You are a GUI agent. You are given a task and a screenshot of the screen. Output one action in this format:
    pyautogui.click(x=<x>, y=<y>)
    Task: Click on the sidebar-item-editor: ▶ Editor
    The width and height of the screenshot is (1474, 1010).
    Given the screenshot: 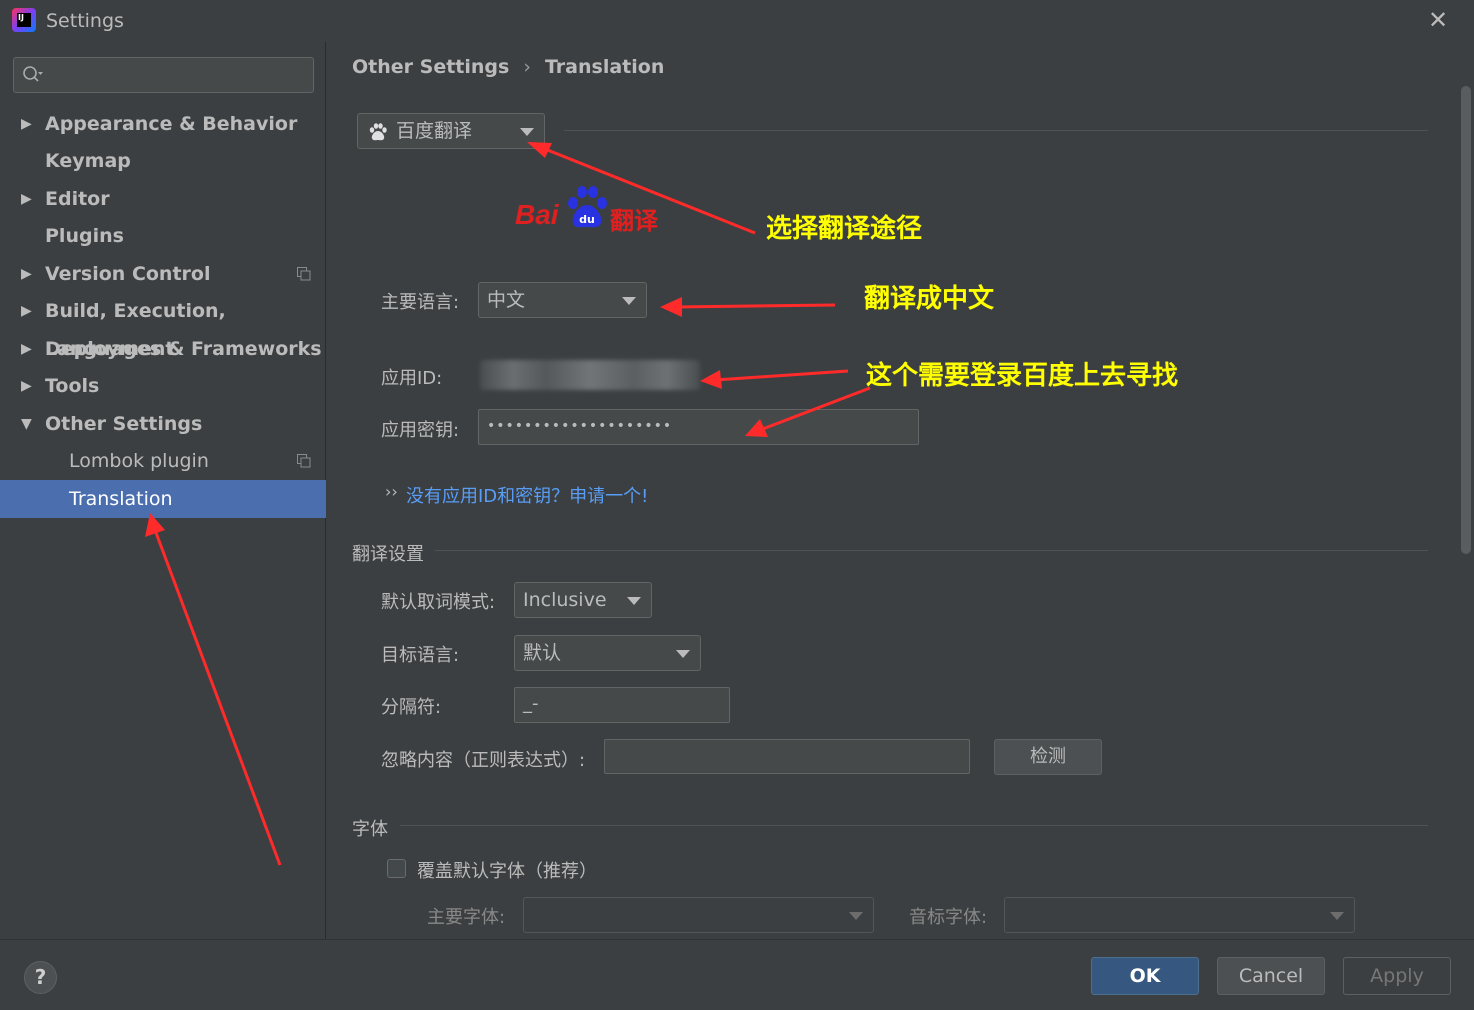 What is the action you would take?
    pyautogui.click(x=163, y=199)
    